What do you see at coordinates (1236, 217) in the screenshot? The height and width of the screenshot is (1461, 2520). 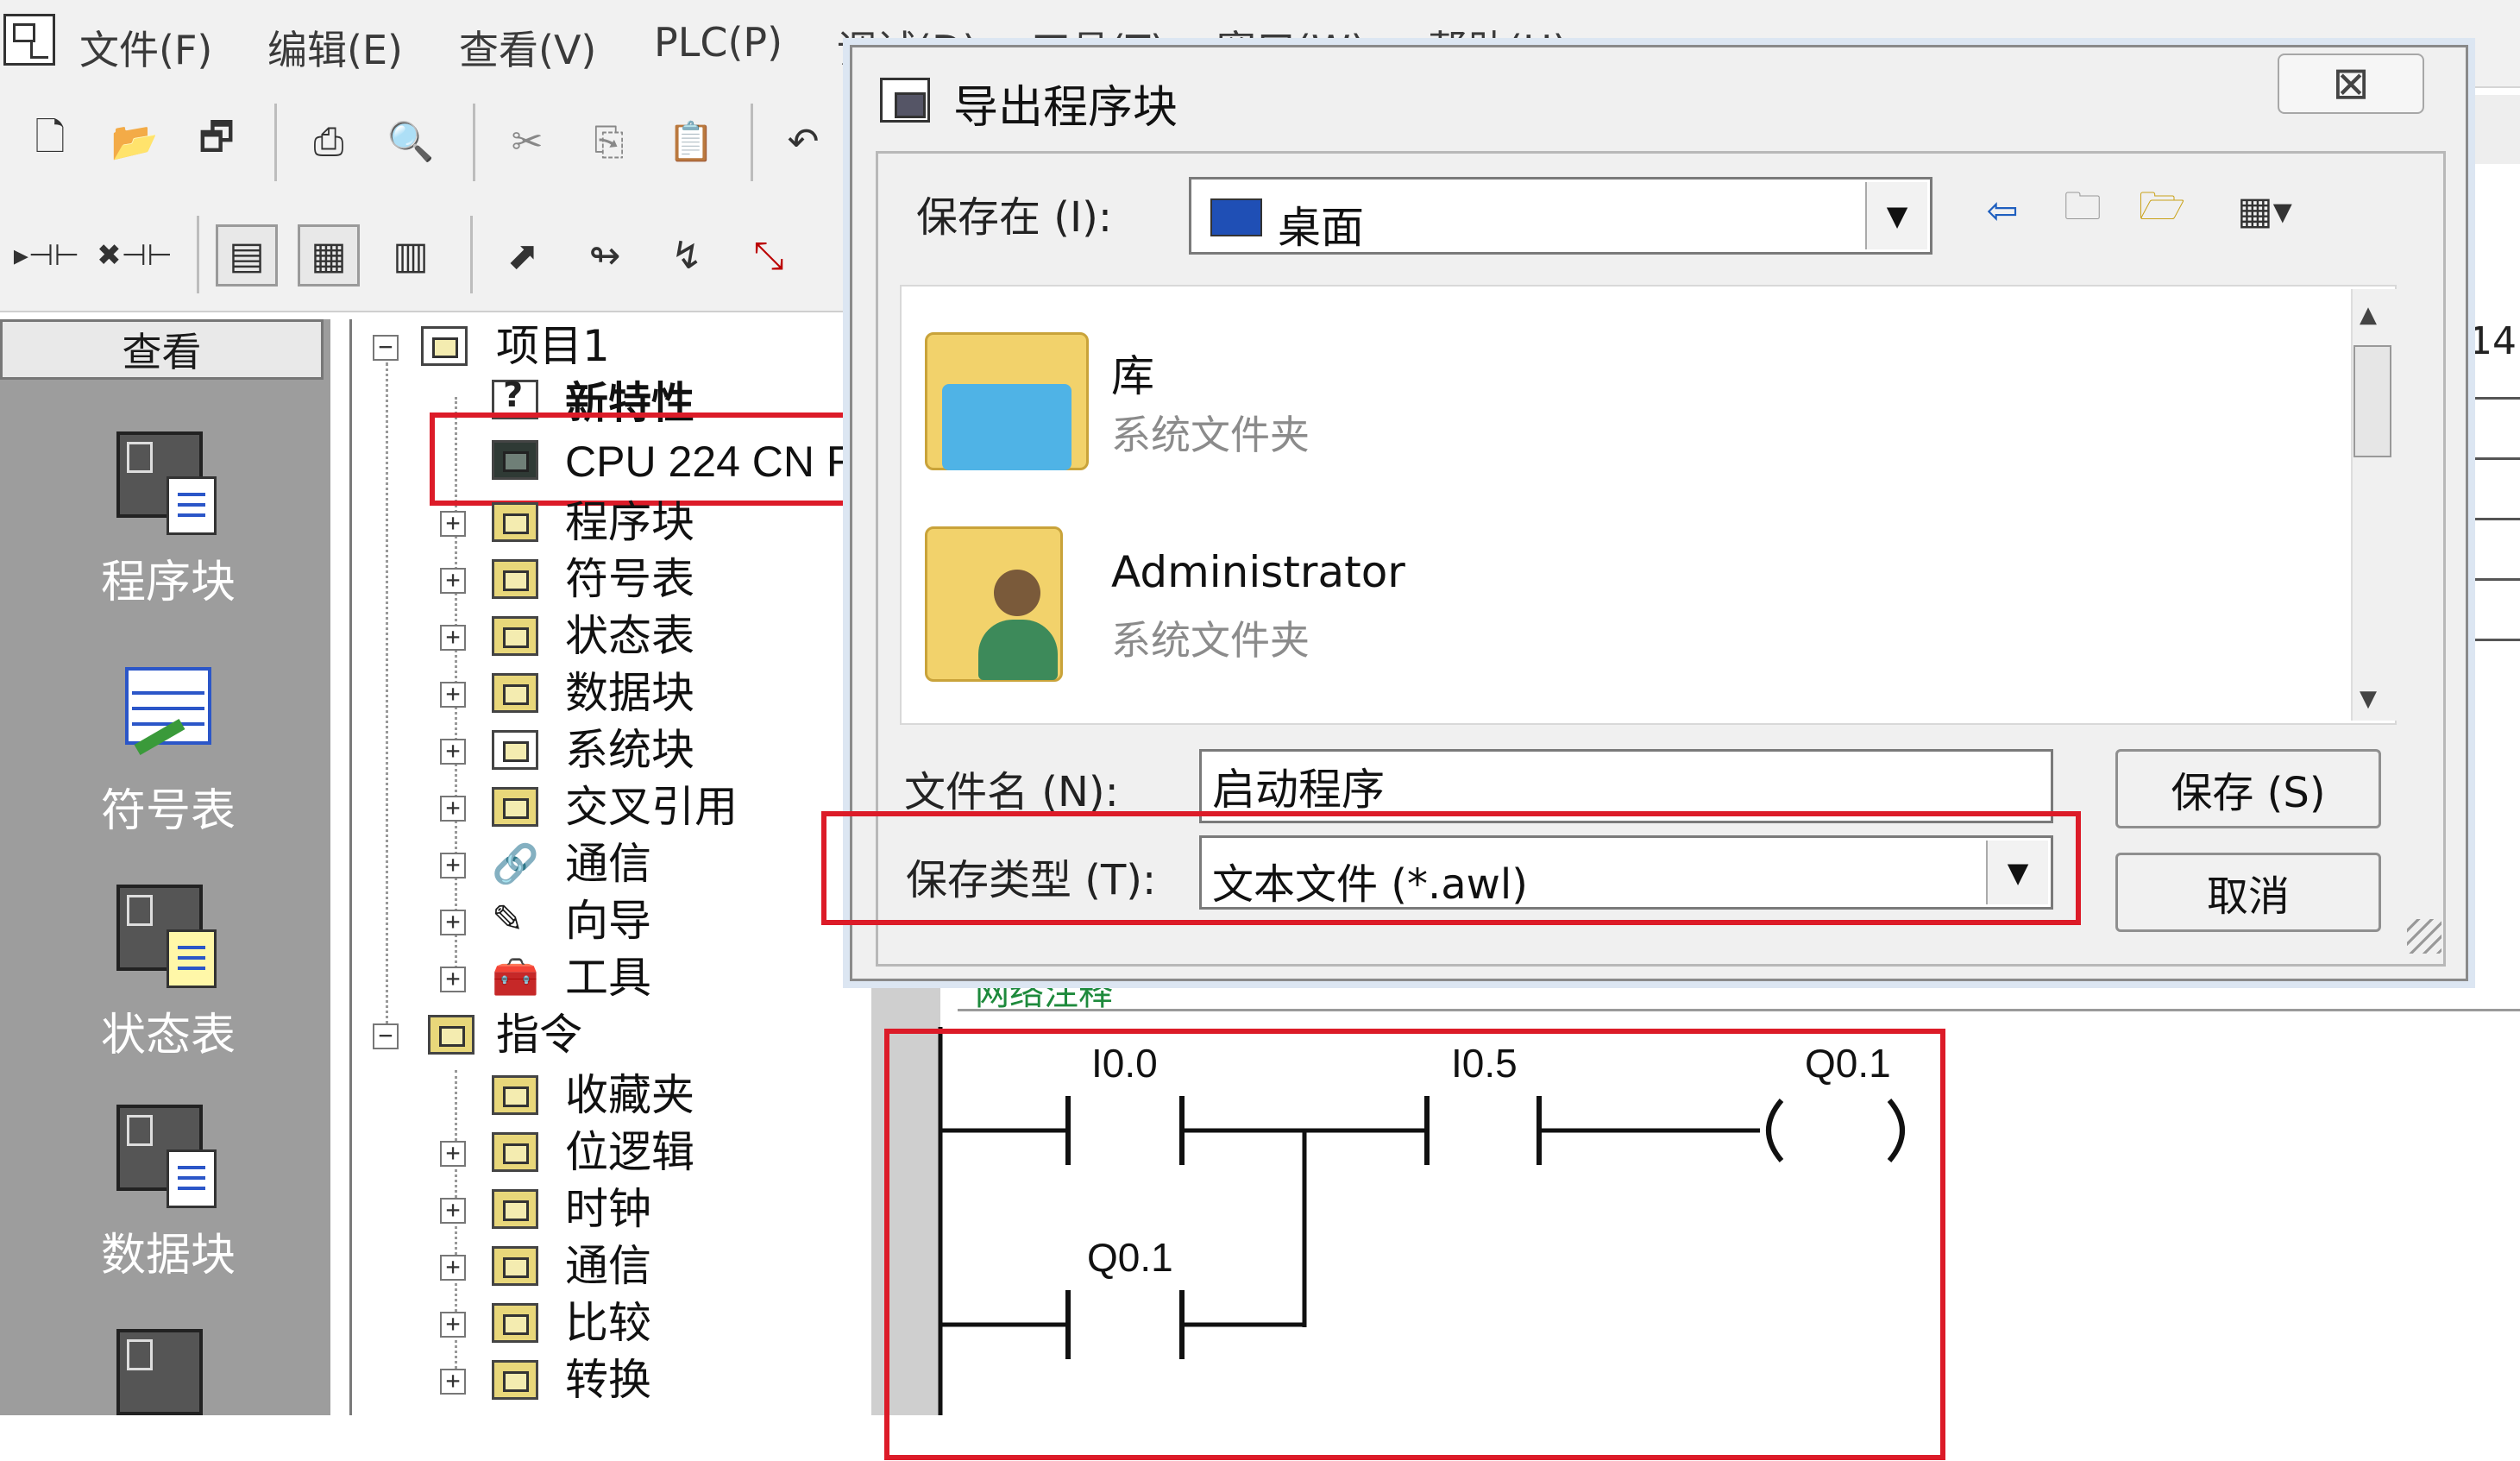 I see `desktop-icon` at bounding box center [1236, 217].